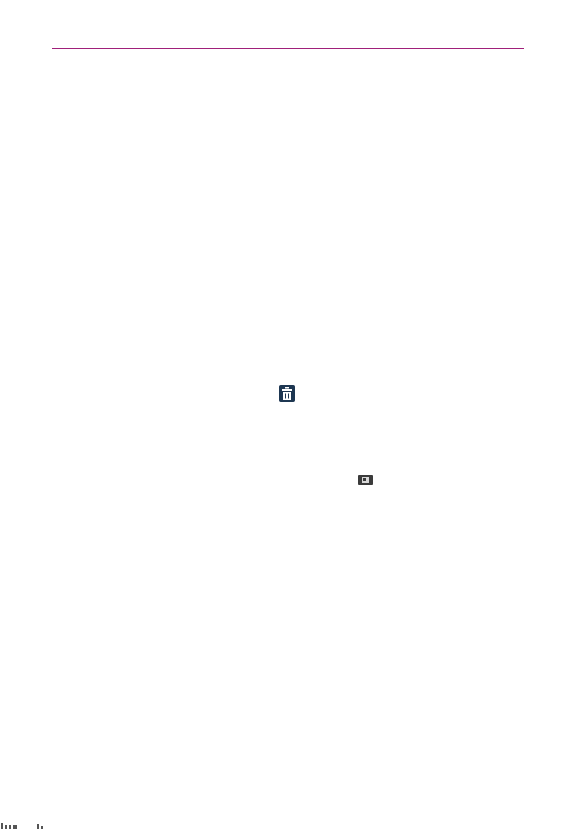 The image size is (577, 829). What do you see at coordinates (287, 393) in the screenshot?
I see `trash-icon` at bounding box center [287, 393].